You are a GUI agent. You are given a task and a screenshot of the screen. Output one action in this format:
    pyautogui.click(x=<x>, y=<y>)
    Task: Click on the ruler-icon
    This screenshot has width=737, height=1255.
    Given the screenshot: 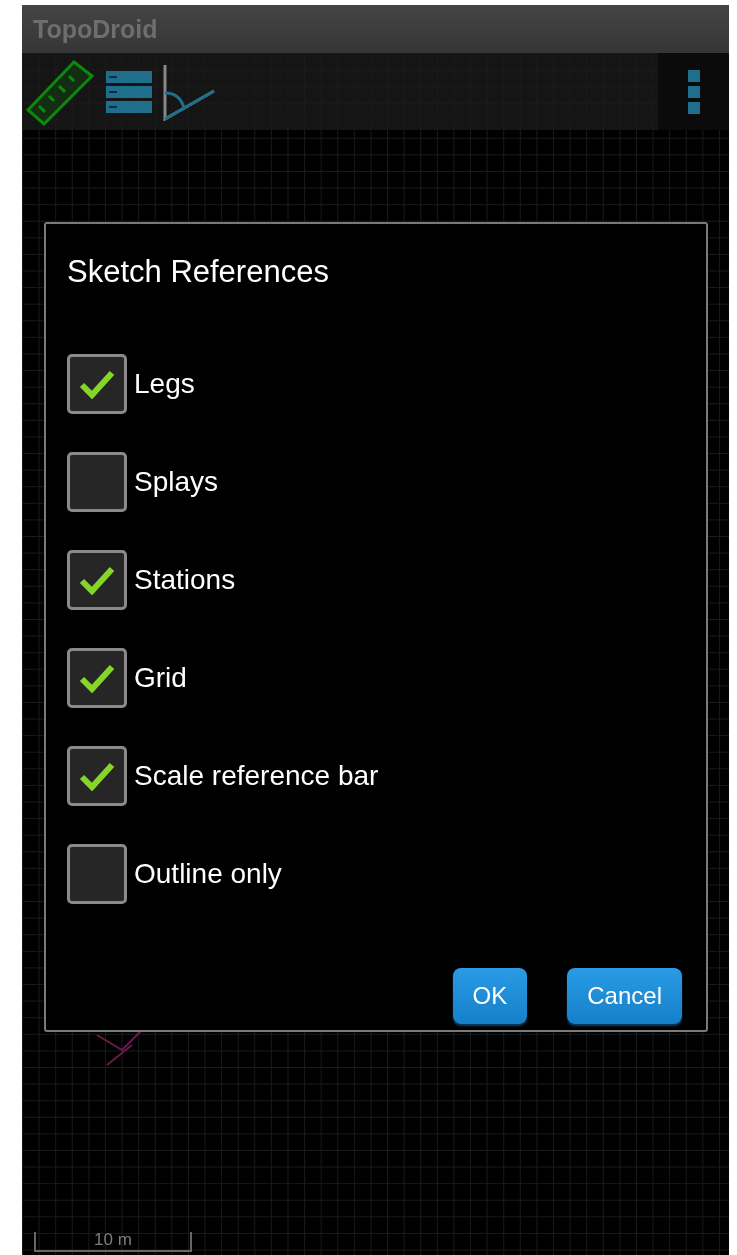 What is the action you would take?
    pyautogui.click(x=60, y=91)
    